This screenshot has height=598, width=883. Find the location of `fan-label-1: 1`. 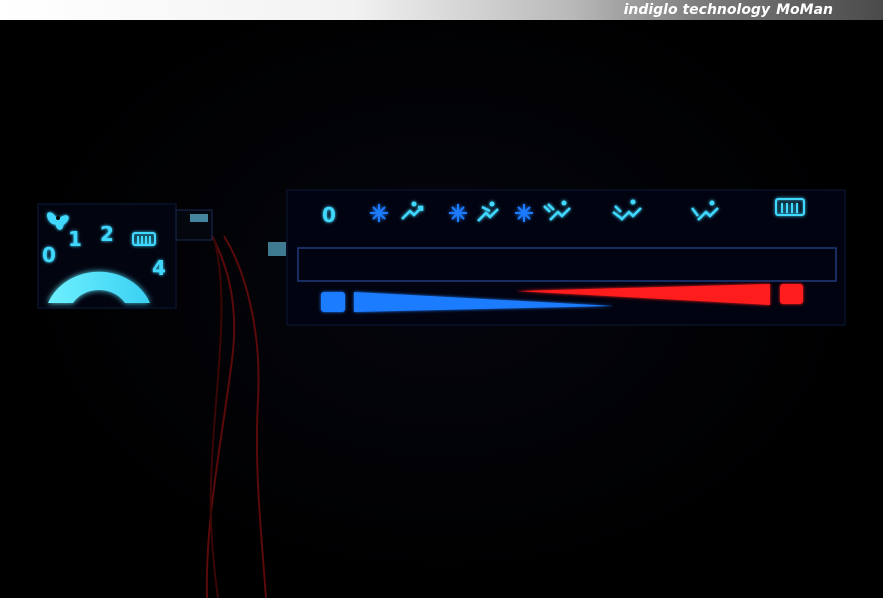

fan-label-1: 1 is located at coordinates (75, 239).